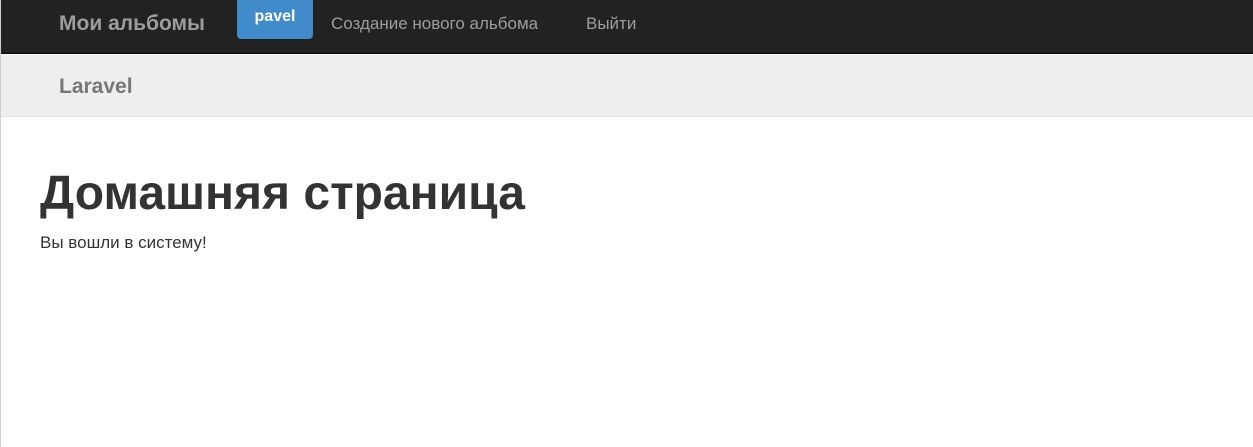 The image size is (1253, 447). What do you see at coordinates (132, 24) in the screenshot?
I see `navbar-brand-link: Мои альбомы` at bounding box center [132, 24].